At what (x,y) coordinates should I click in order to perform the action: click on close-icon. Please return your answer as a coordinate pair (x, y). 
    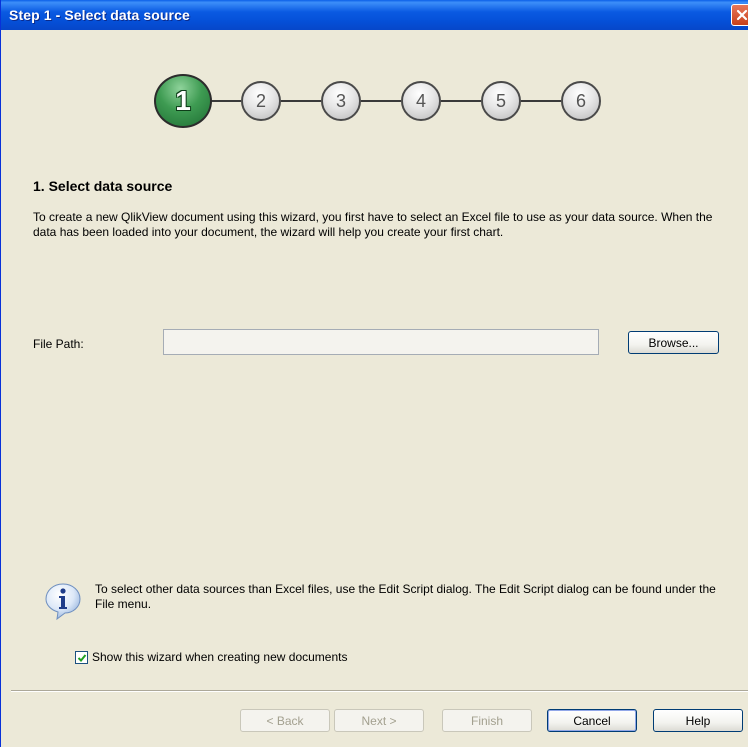
    Looking at the image, I should click on (742, 15).